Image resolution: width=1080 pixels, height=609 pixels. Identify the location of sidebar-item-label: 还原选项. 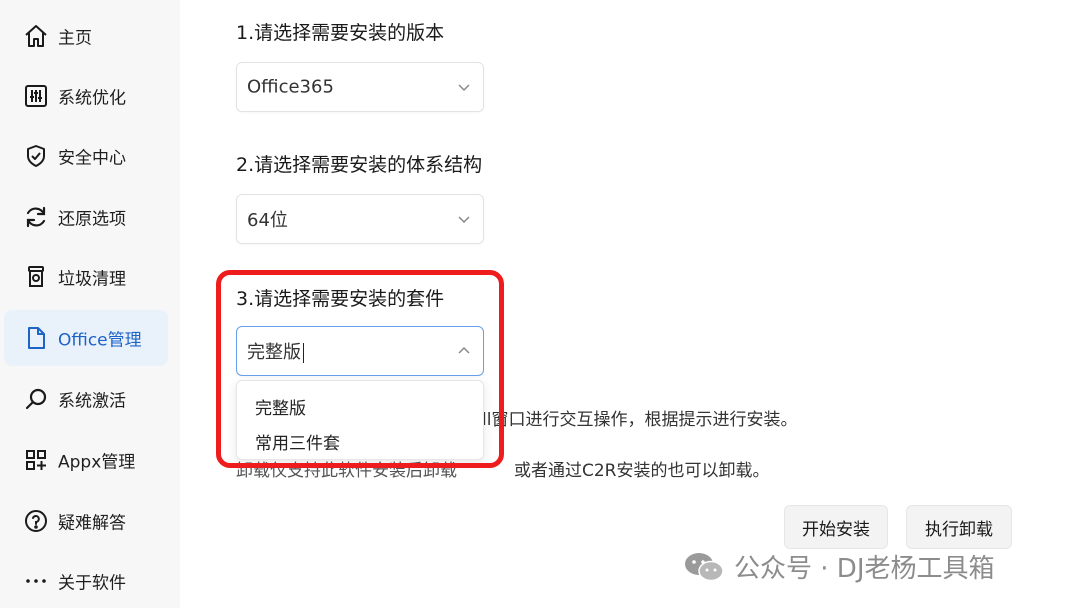
(92, 219).